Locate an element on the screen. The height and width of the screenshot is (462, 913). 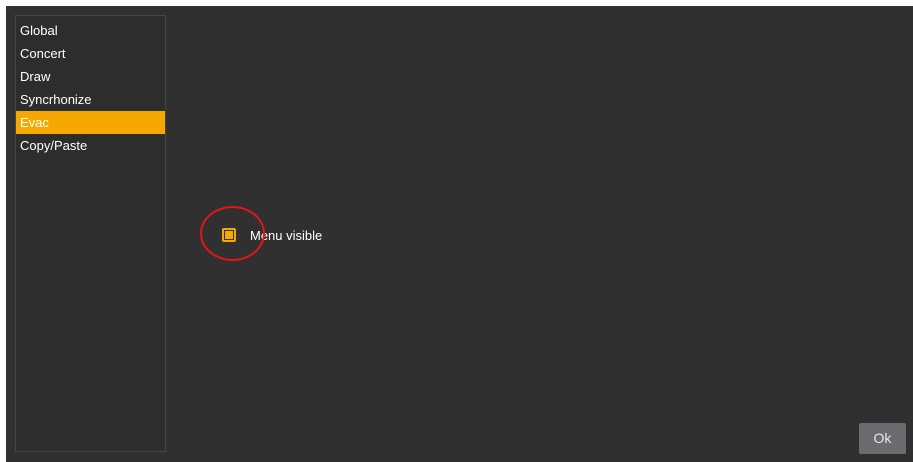
sidebar-item-draw: Draw is located at coordinates (90, 76).